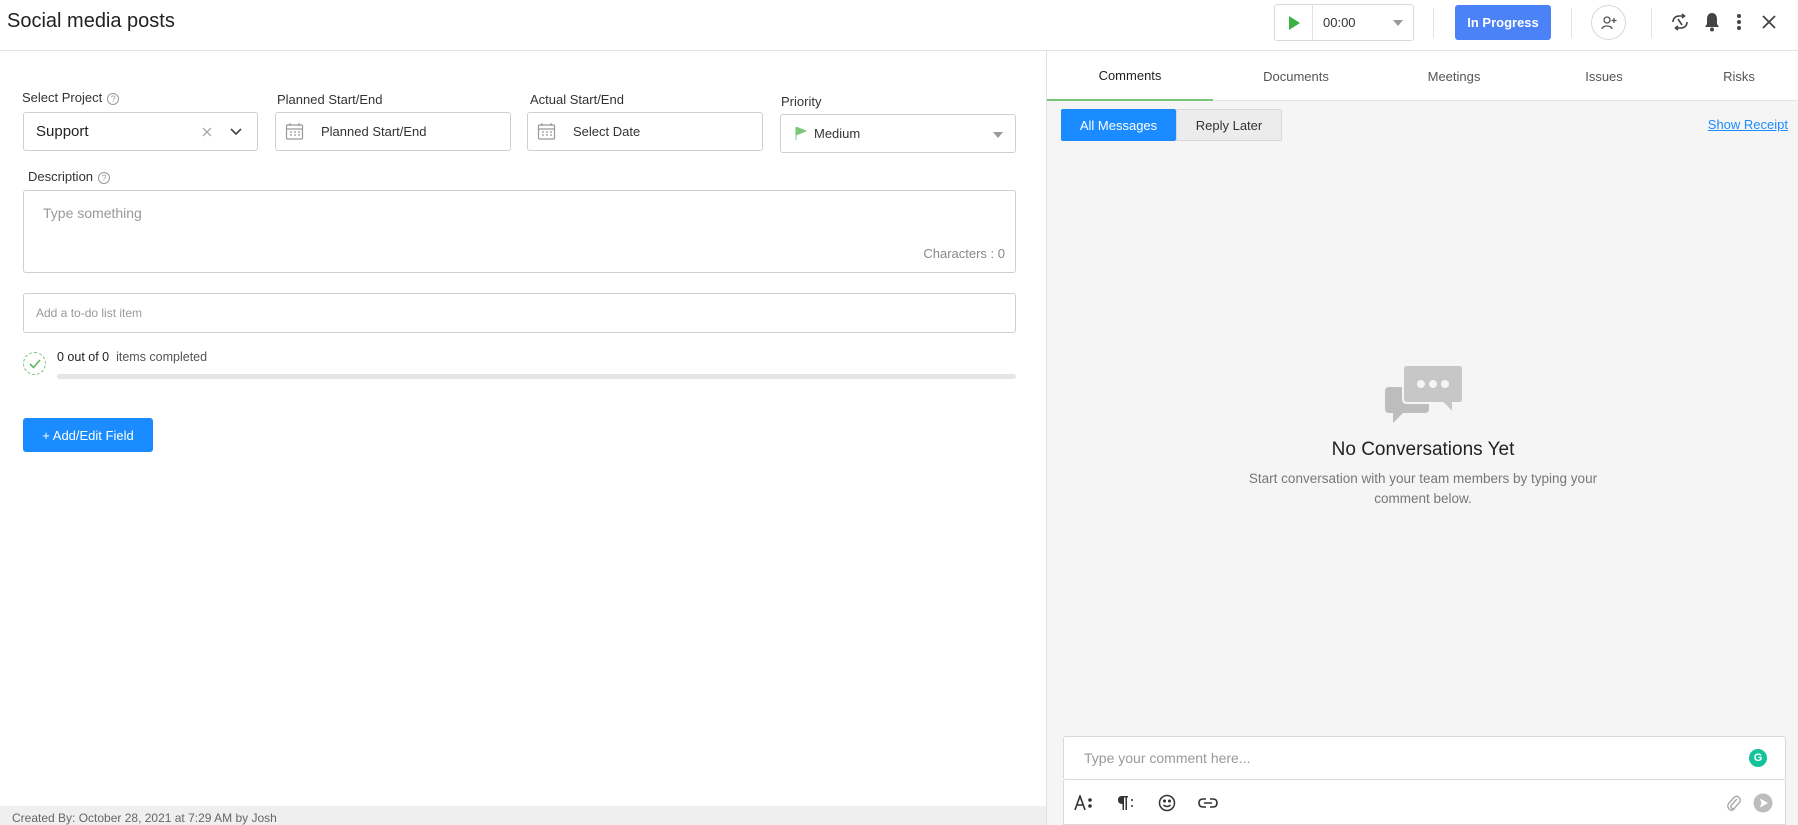  Describe the element at coordinates (645, 131) in the screenshot. I see `actual-date-field: Select Date` at that location.